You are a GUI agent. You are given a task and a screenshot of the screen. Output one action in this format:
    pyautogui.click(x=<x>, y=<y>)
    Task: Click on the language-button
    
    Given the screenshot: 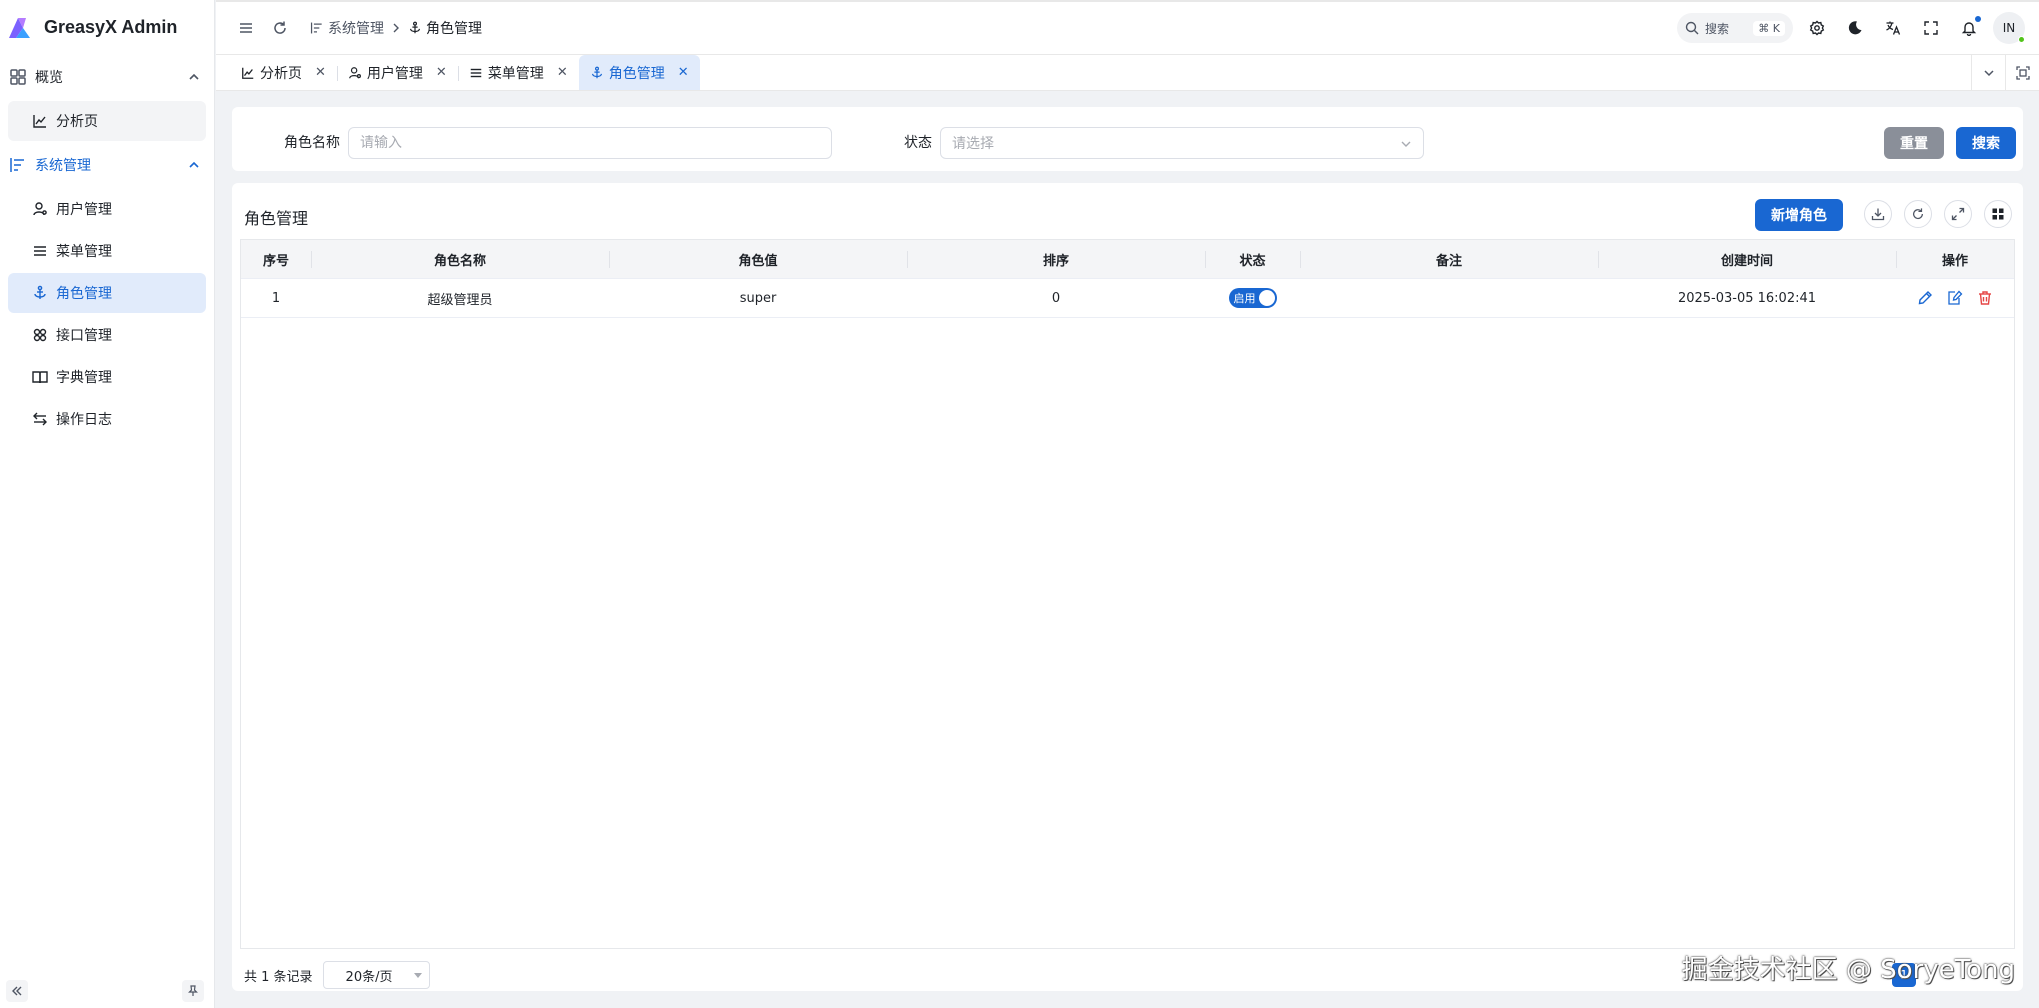 What is the action you would take?
    pyautogui.click(x=1893, y=28)
    